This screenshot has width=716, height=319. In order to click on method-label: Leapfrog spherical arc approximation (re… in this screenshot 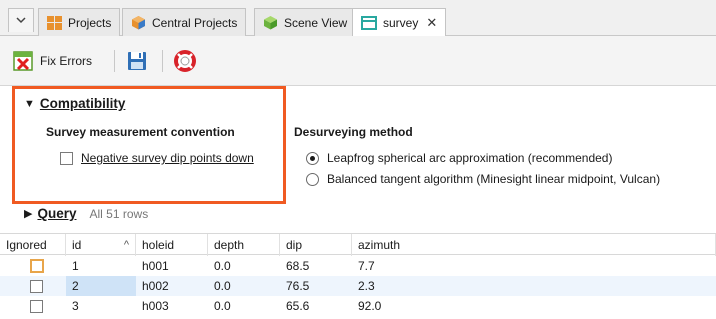, I will do `click(470, 158)`.